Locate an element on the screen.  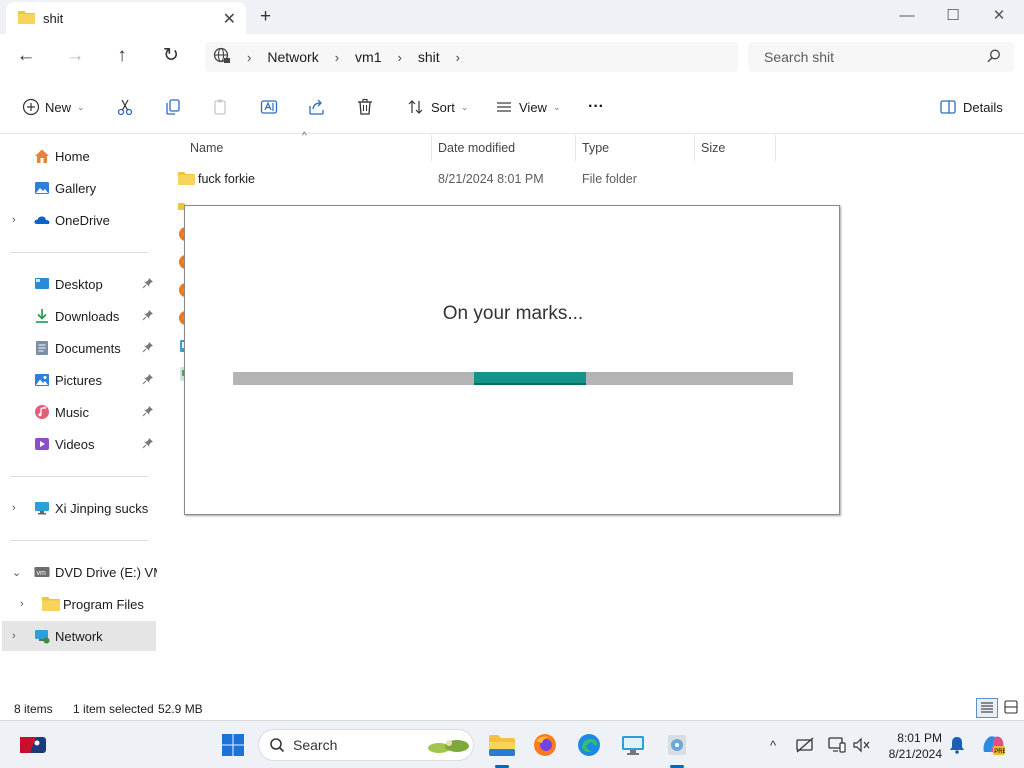
notification-bell-icon is located at coordinates (957, 745).